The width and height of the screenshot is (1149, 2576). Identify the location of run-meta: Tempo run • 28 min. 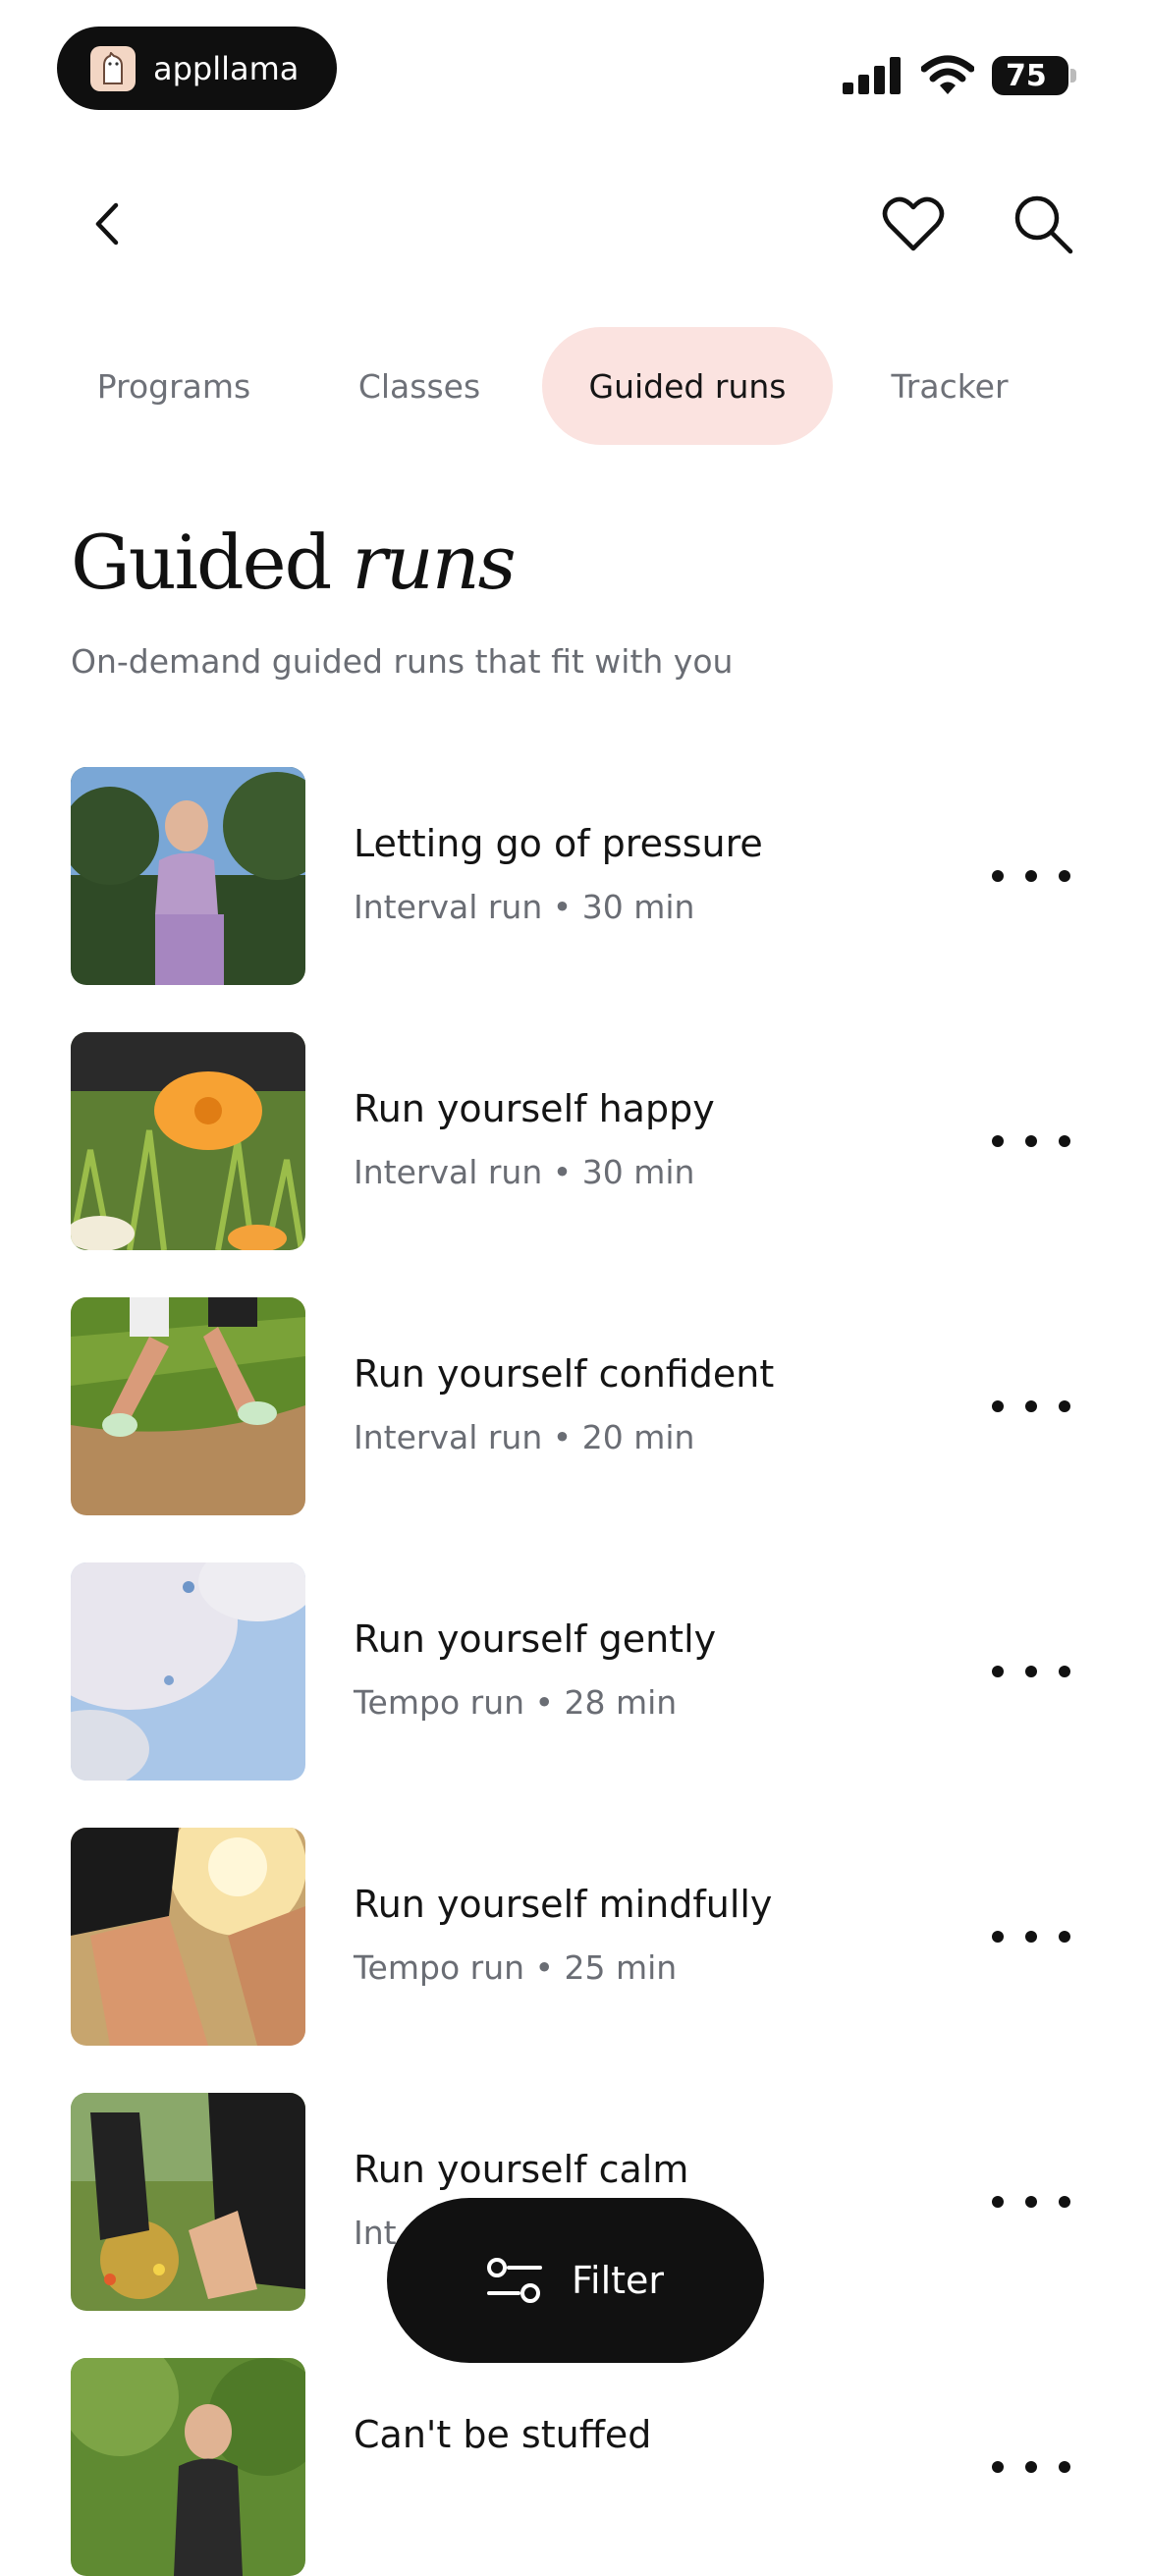
(516, 1702).